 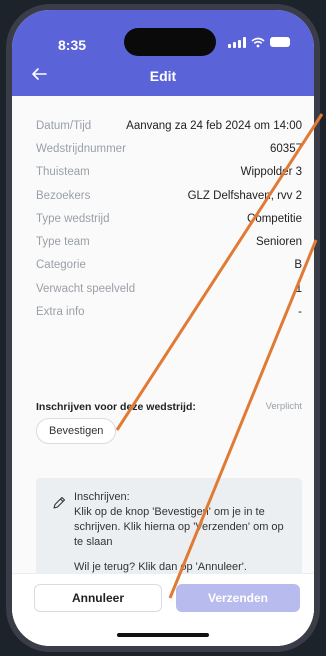 What do you see at coordinates (169, 148) in the screenshot?
I see `detail-row-wedstrijdnummer: Wedstrijdnummer 60357` at bounding box center [169, 148].